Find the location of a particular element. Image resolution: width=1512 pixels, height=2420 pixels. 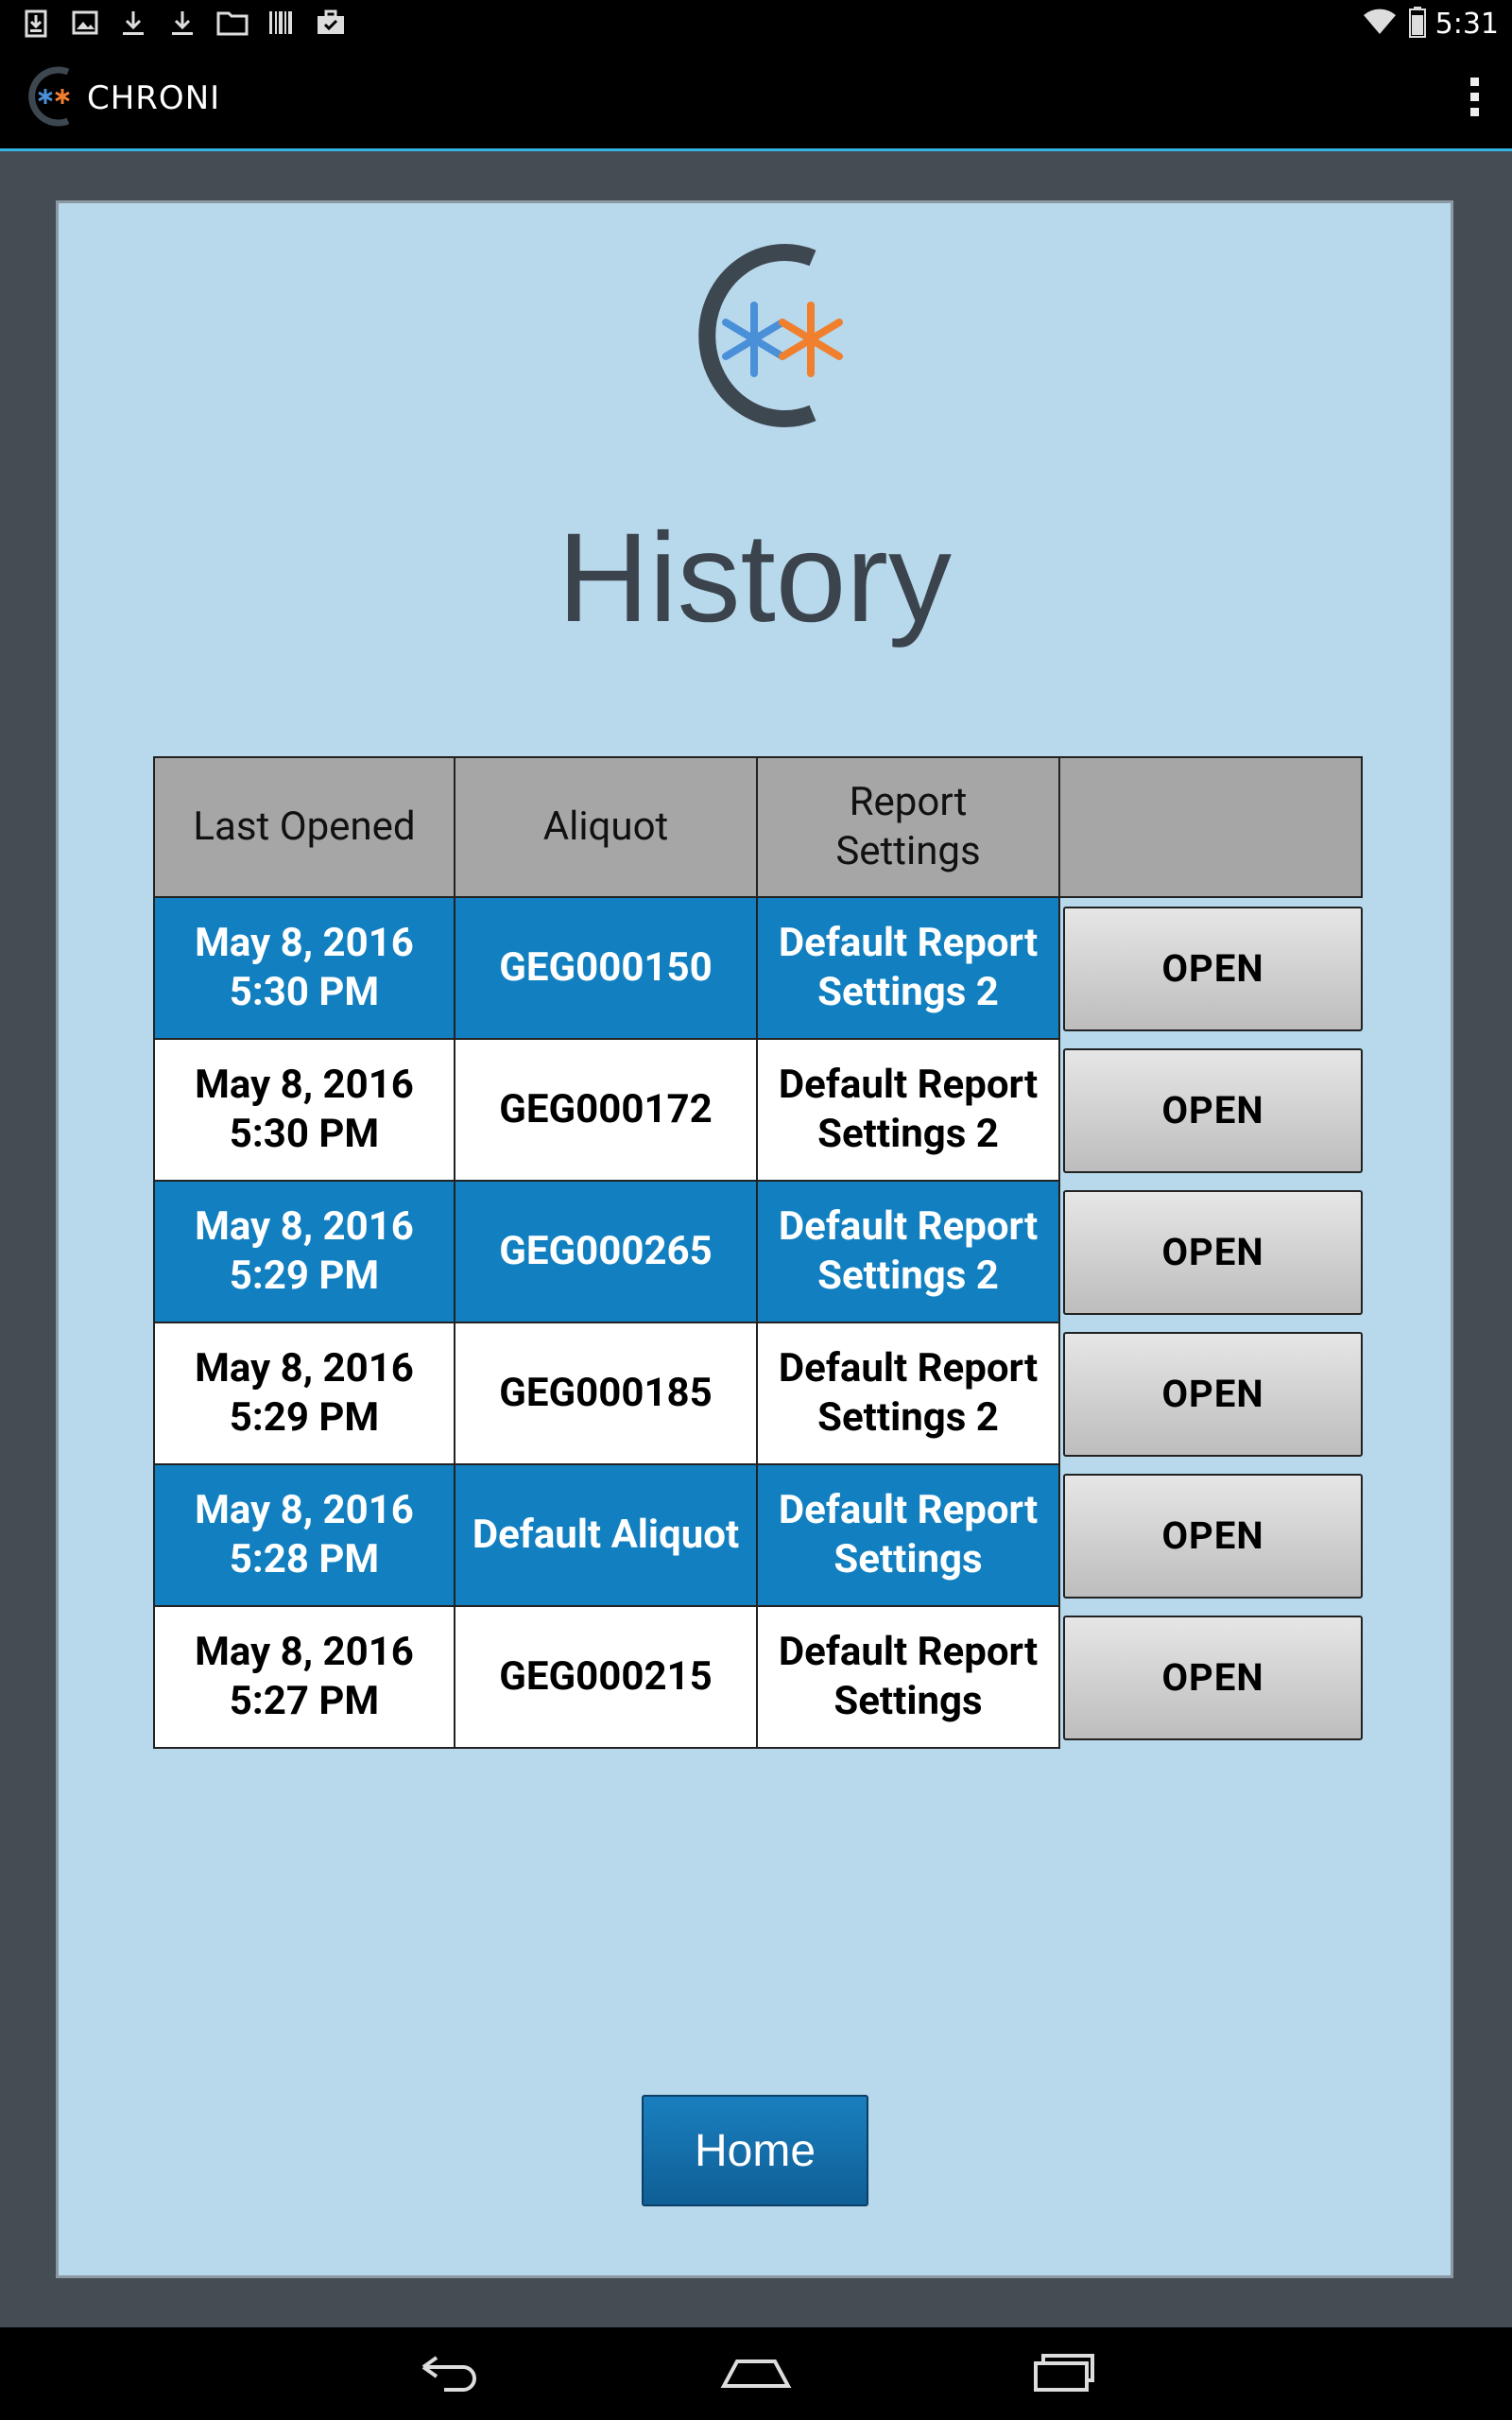

aliquot-cell: GEG000265 is located at coordinates (606, 1252).